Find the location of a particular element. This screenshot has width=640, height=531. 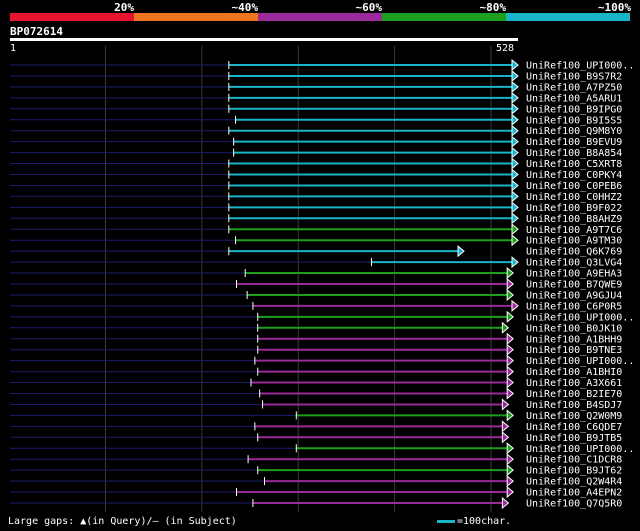

hit-label: UniRef100_B9JT62 is located at coordinates (574, 471).